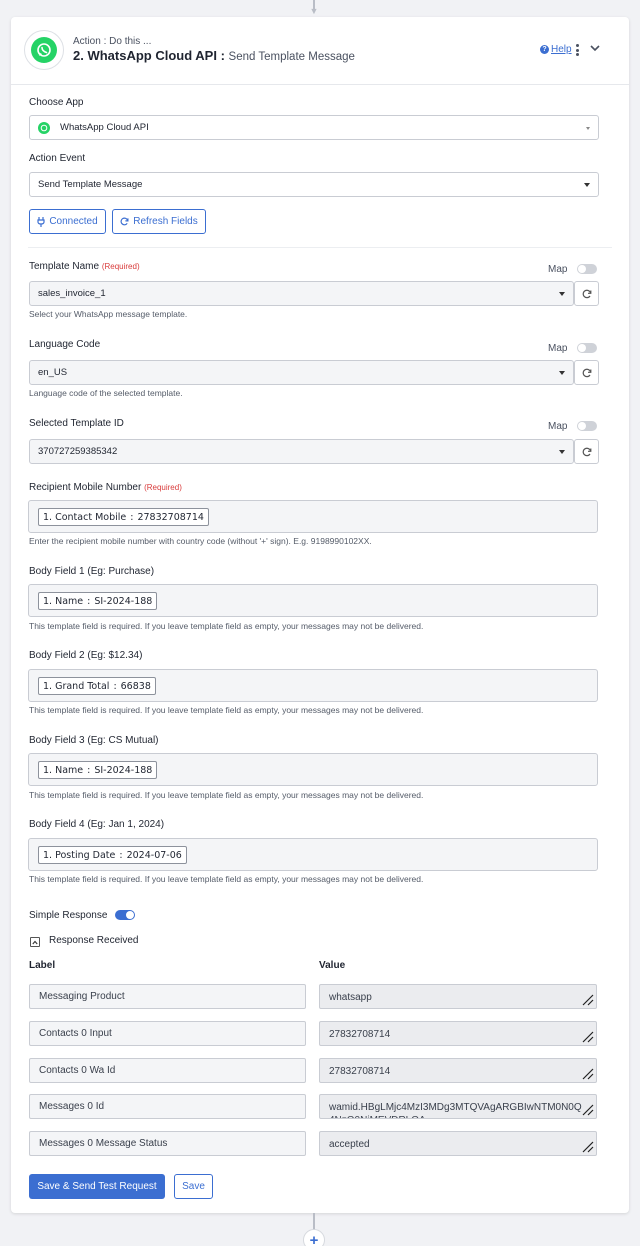  I want to click on response-row-label: Contacts 0 Wa Id, so click(167, 1070).